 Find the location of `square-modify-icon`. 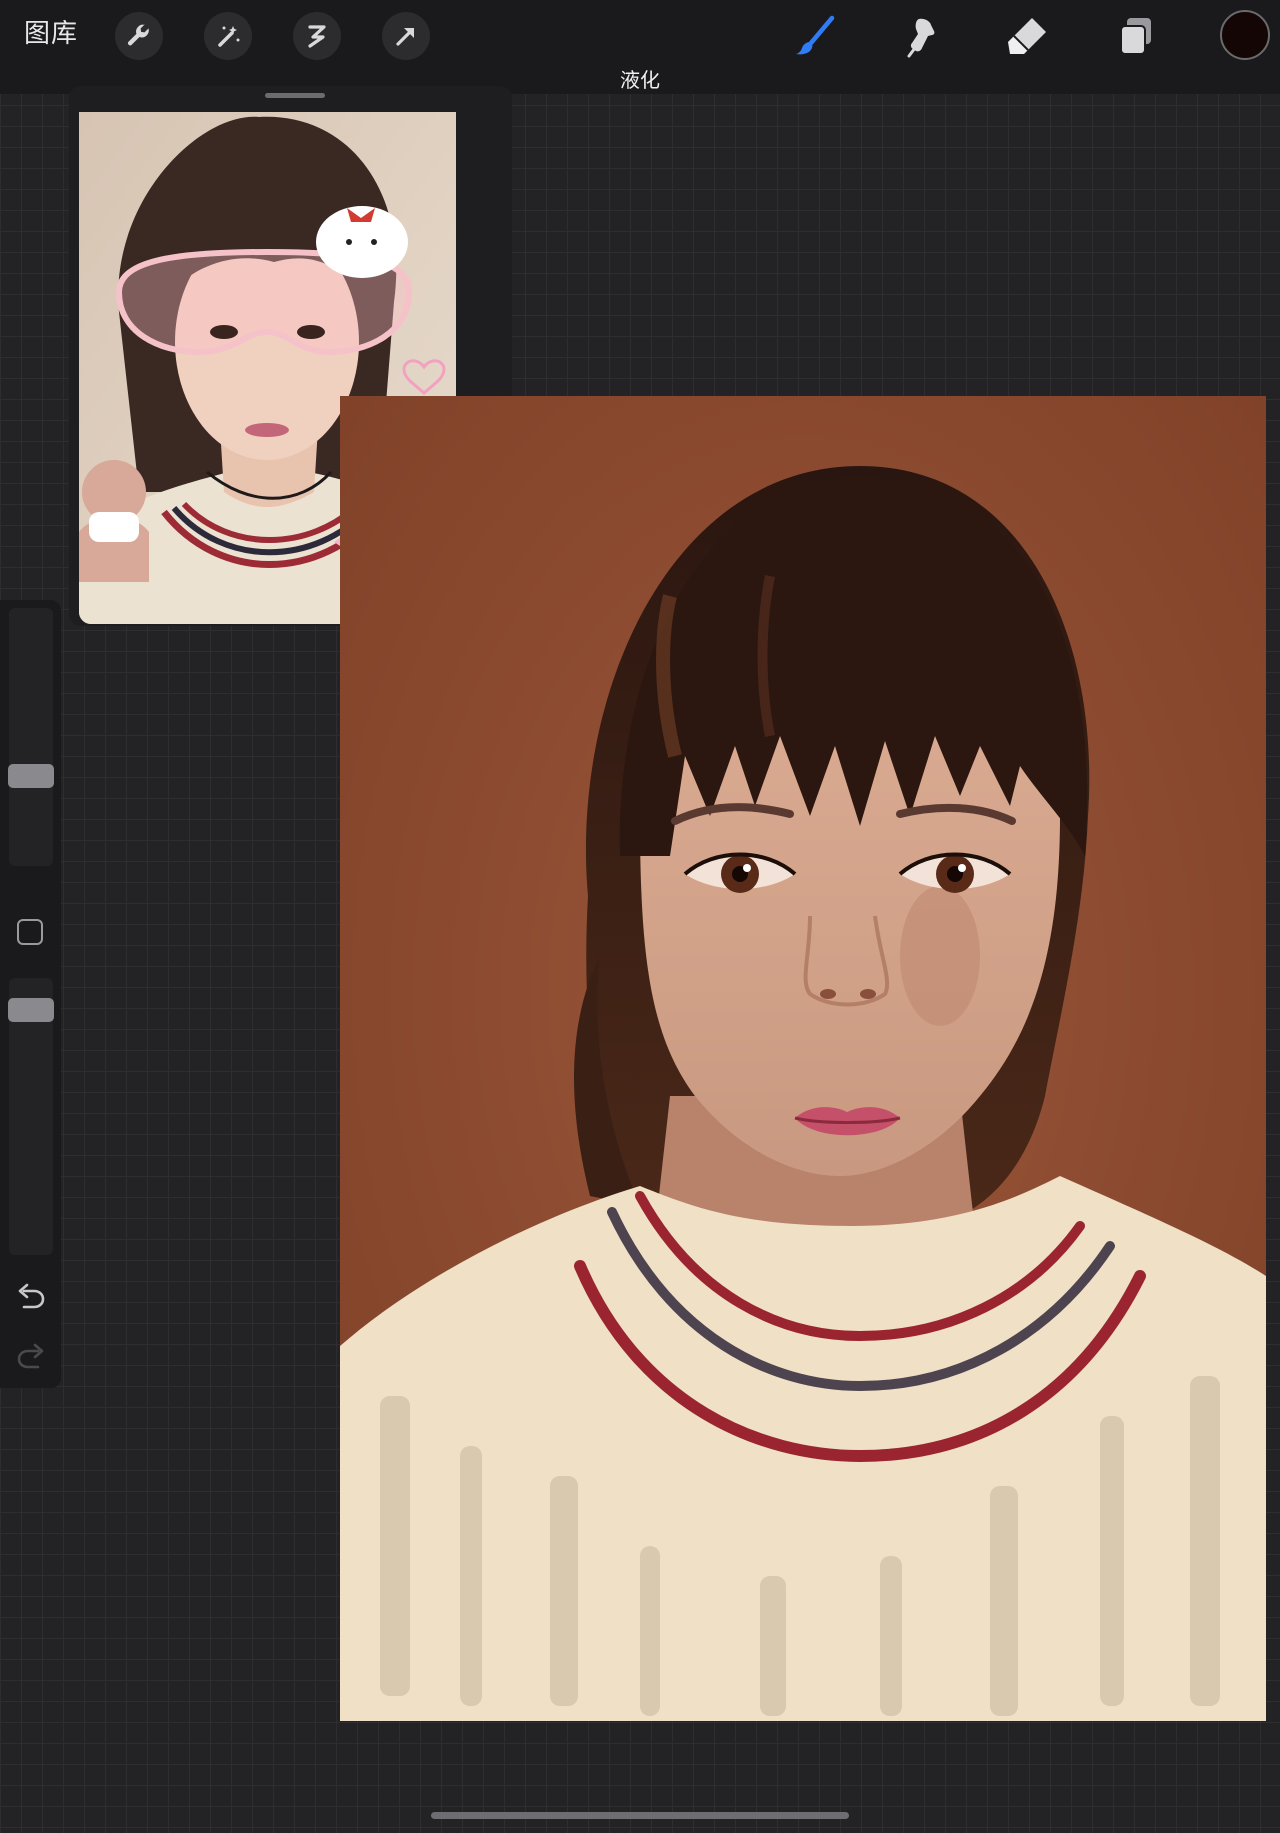

square-modify-icon is located at coordinates (30, 932).